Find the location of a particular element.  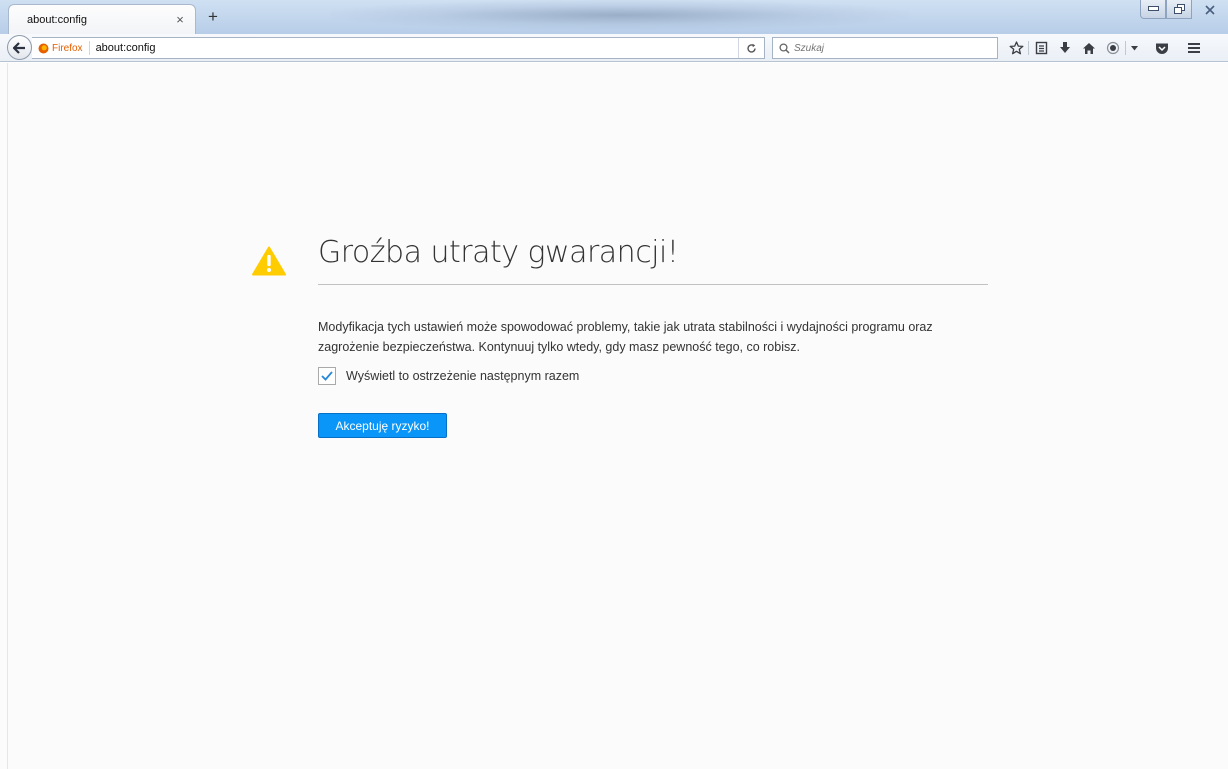

bookmark-button is located at coordinates (1016, 48).